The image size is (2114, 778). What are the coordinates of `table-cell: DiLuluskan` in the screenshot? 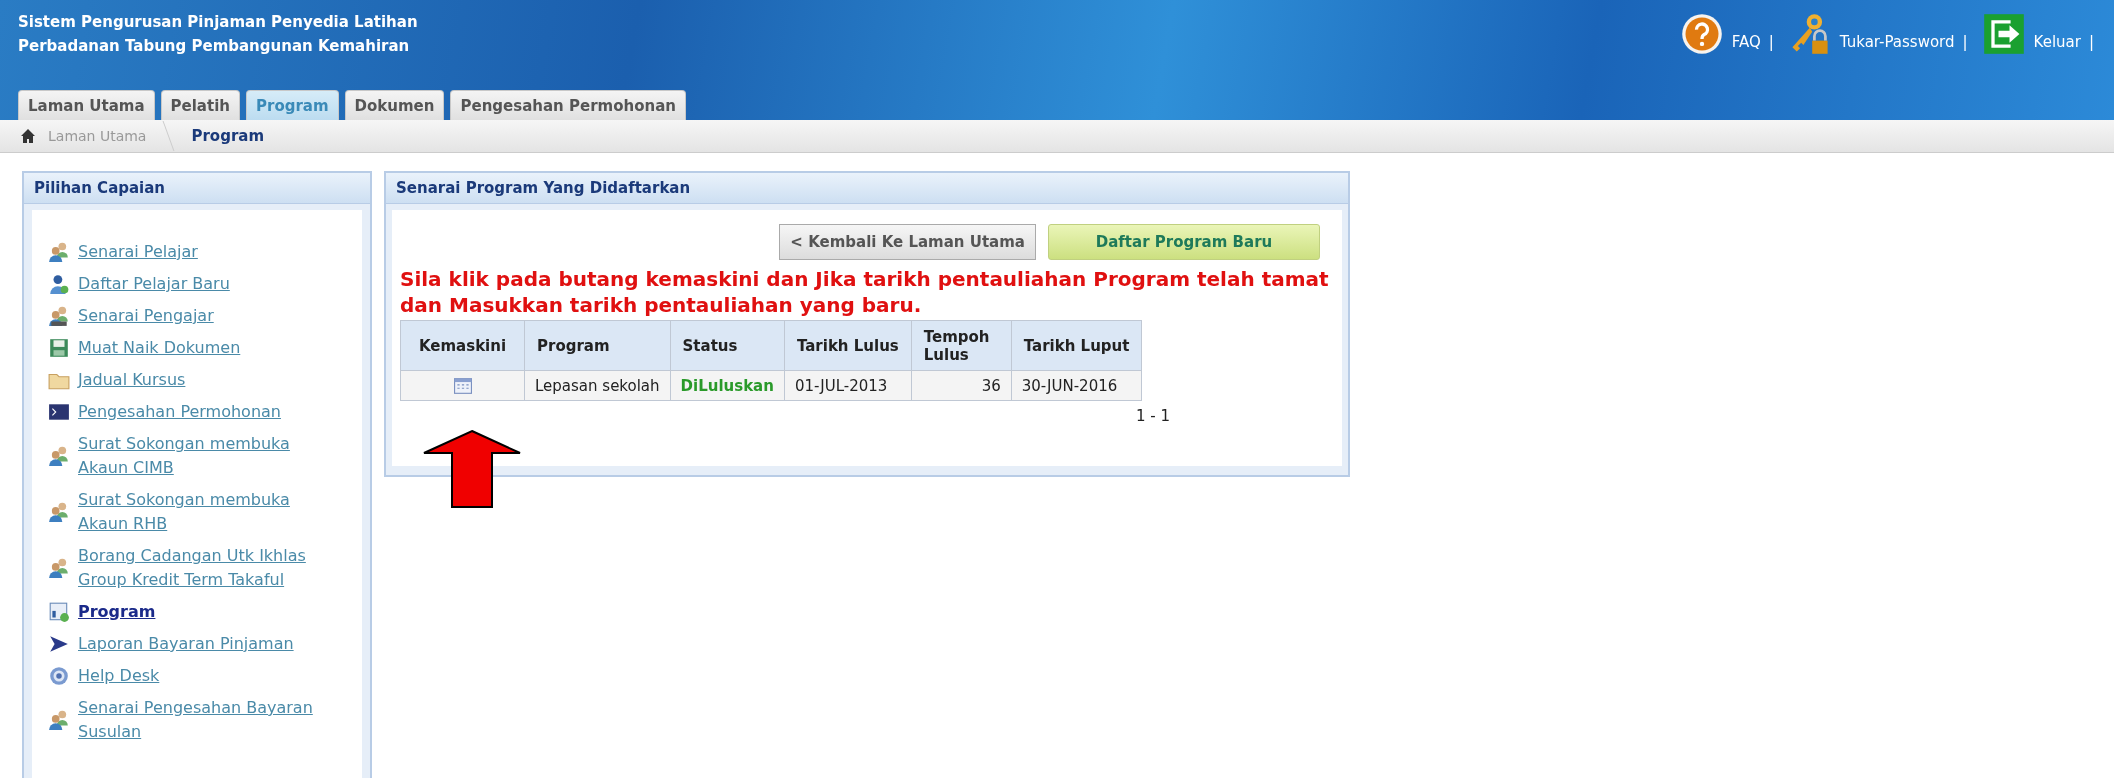 It's located at (727, 385).